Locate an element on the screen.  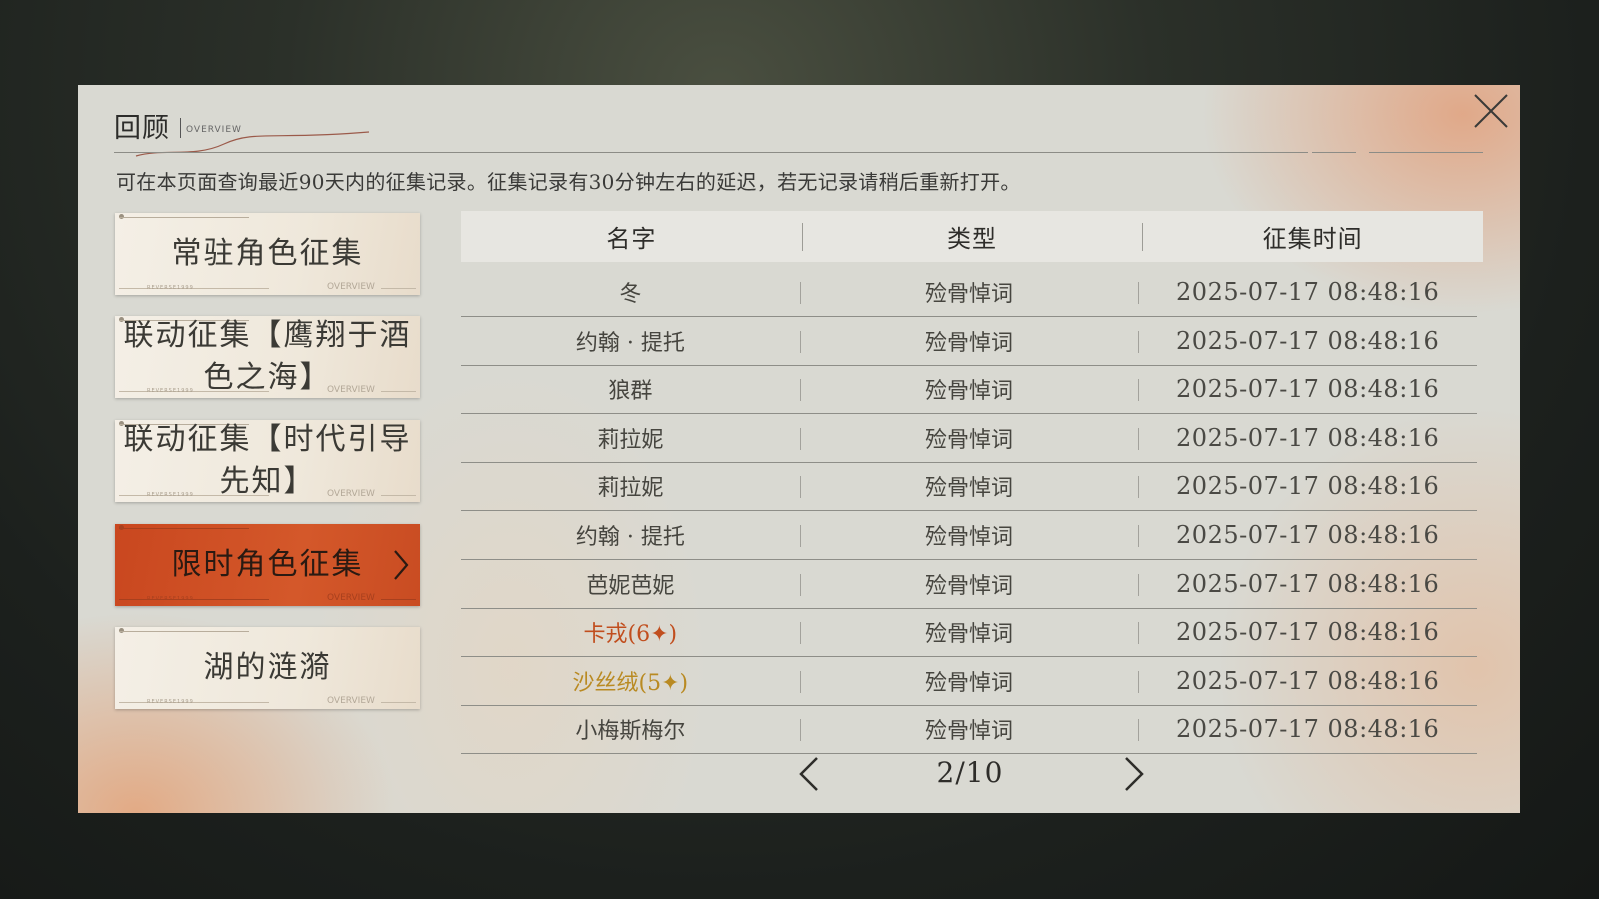
table-row: 芭妮芭妮 殓骨悼词 2025-07-17 08:48:16 is located at coordinates (969, 584).